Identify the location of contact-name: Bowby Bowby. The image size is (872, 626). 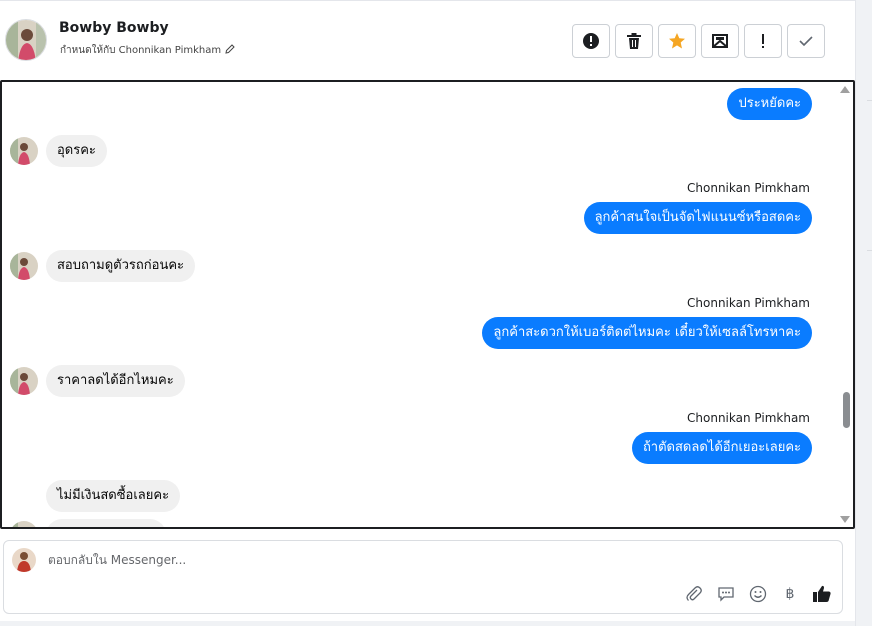
(114, 28).